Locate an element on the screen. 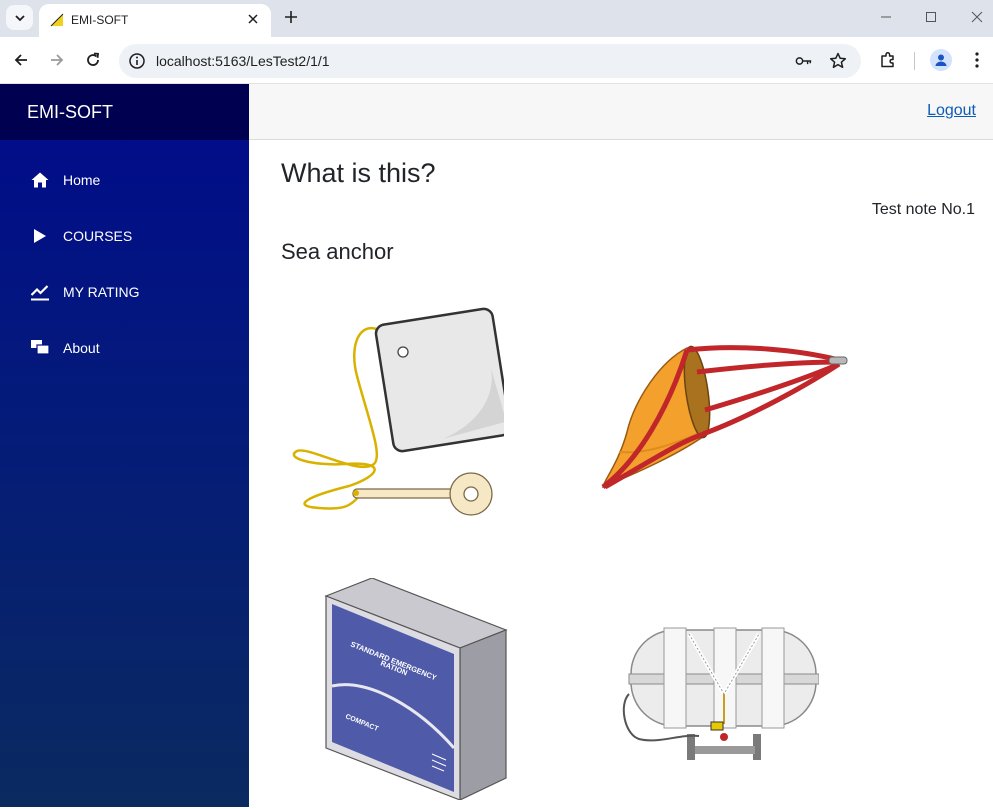 This screenshot has width=993, height=809. sidebar-item-courses: COURSES is located at coordinates (124, 236).